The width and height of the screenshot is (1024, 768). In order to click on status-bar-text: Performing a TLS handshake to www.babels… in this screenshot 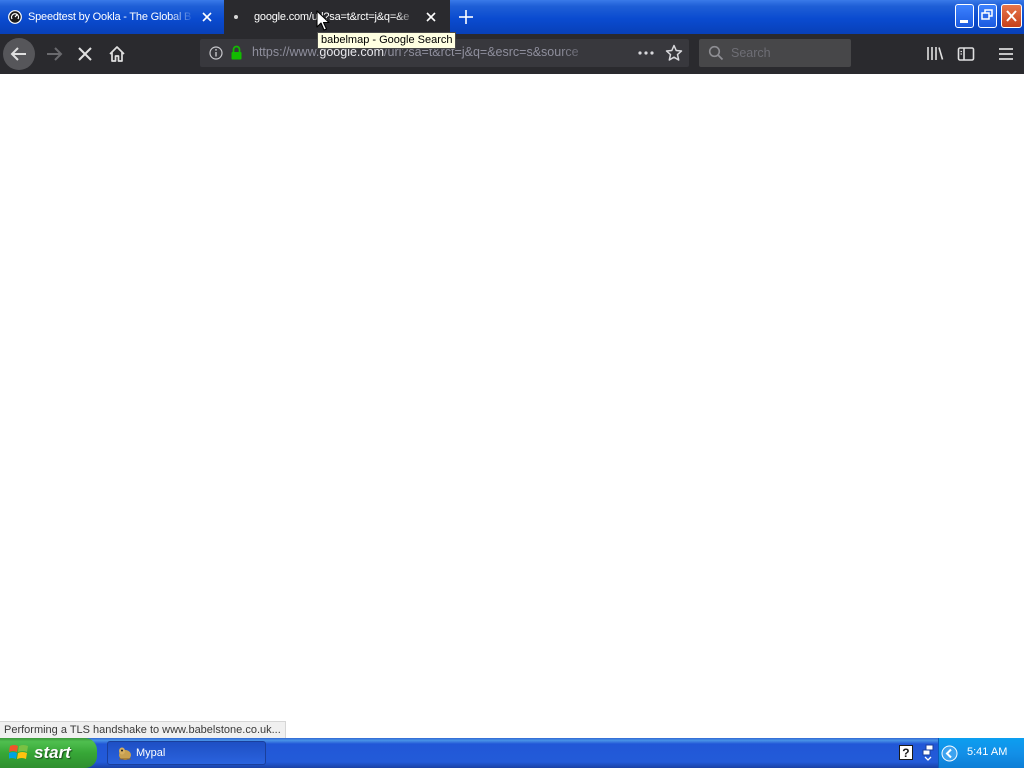, I will do `click(143, 729)`.